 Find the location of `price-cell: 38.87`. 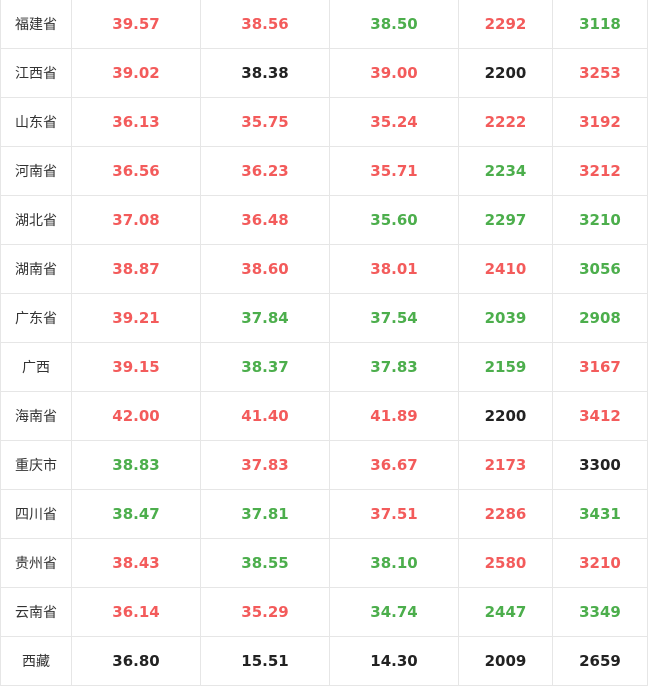

price-cell: 38.87 is located at coordinates (136, 269).